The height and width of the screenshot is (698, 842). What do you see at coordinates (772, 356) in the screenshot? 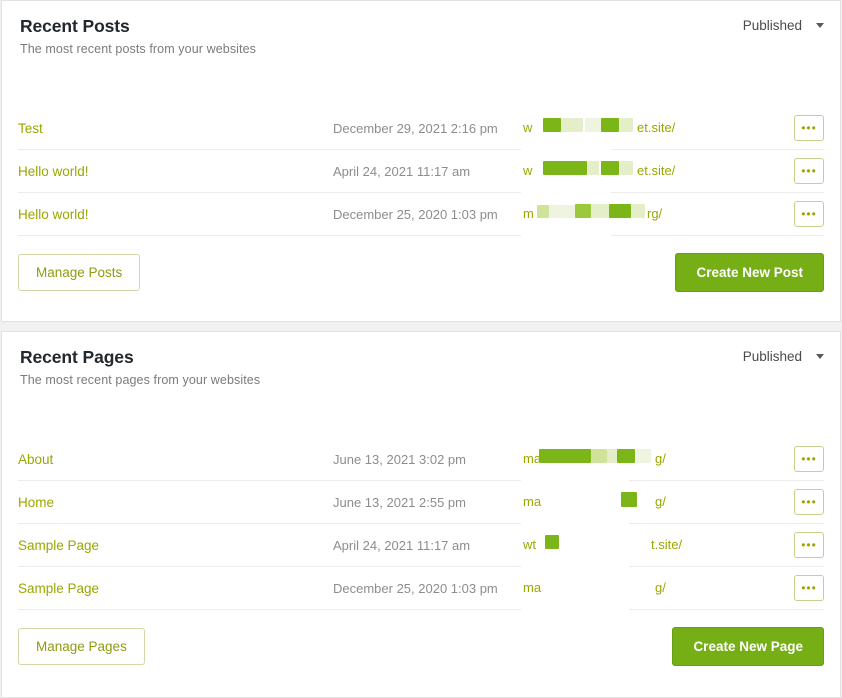
I see `pages-status-filter-label: Published` at bounding box center [772, 356].